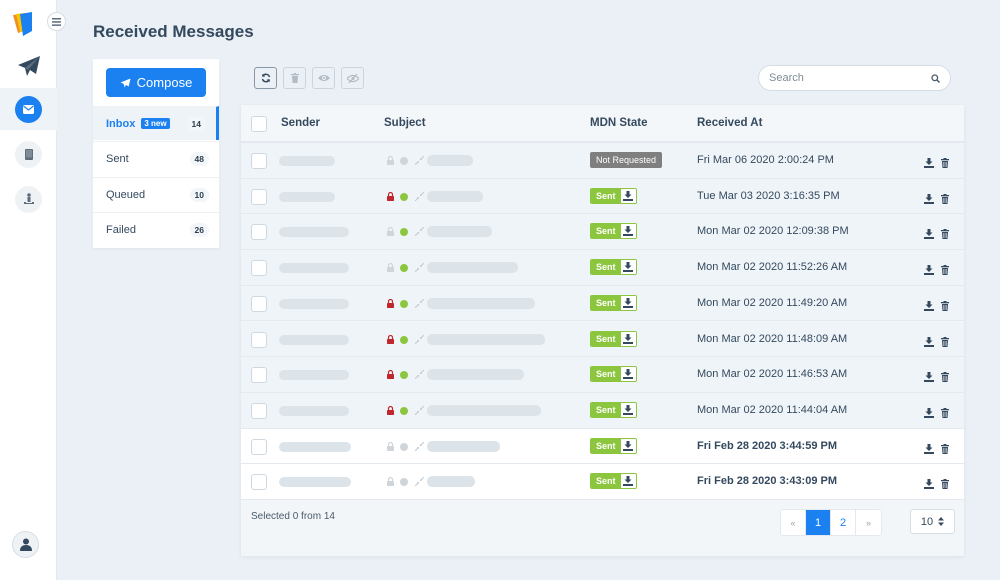 This screenshot has width=1000, height=580. What do you see at coordinates (156, 158) in the screenshot?
I see `folder-sent: Sent 48` at bounding box center [156, 158].